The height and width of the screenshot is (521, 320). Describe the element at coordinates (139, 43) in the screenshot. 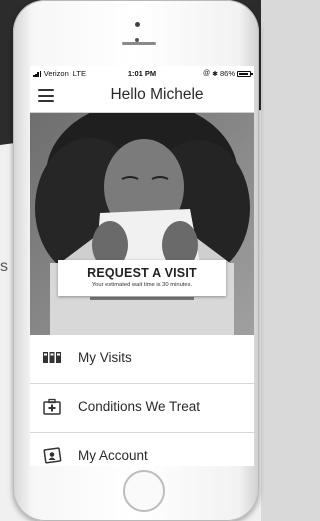

I see `earpiece-speaker` at that location.